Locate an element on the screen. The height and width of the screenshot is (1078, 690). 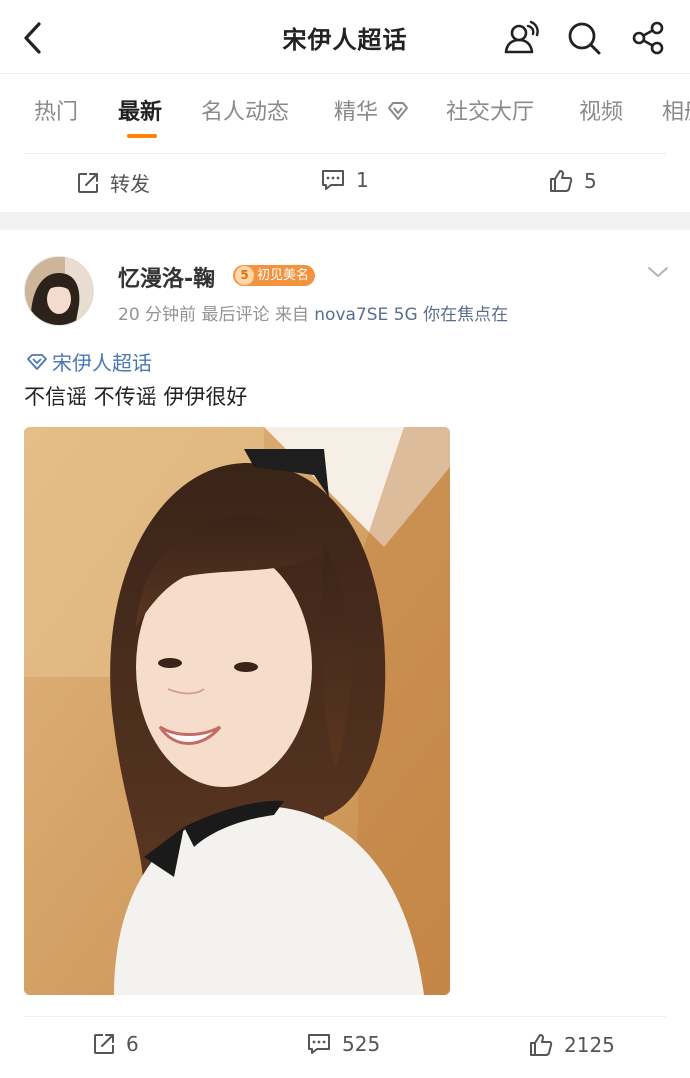
badge-level: 5 is located at coordinates (244, 275).